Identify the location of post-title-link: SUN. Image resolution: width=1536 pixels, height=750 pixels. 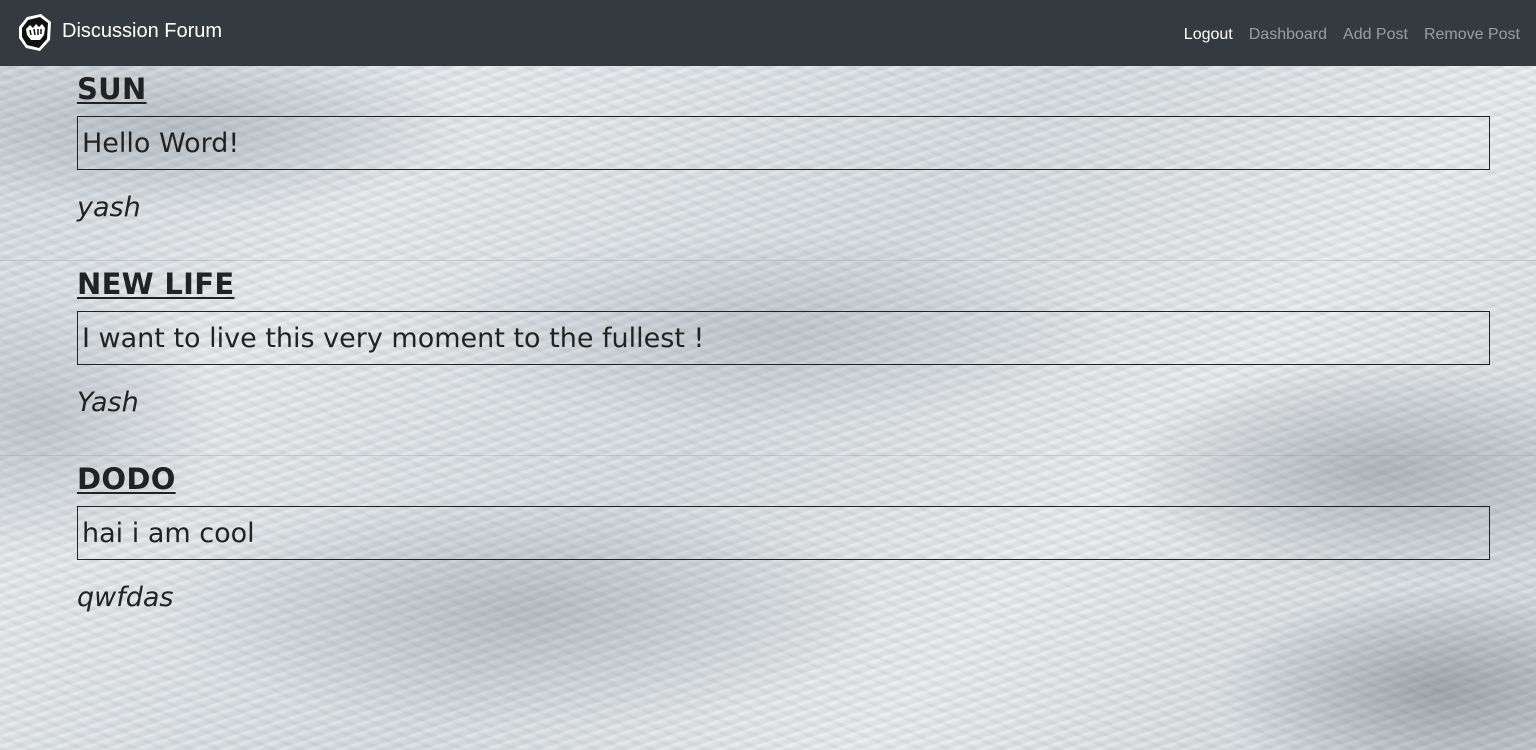
(112, 89).